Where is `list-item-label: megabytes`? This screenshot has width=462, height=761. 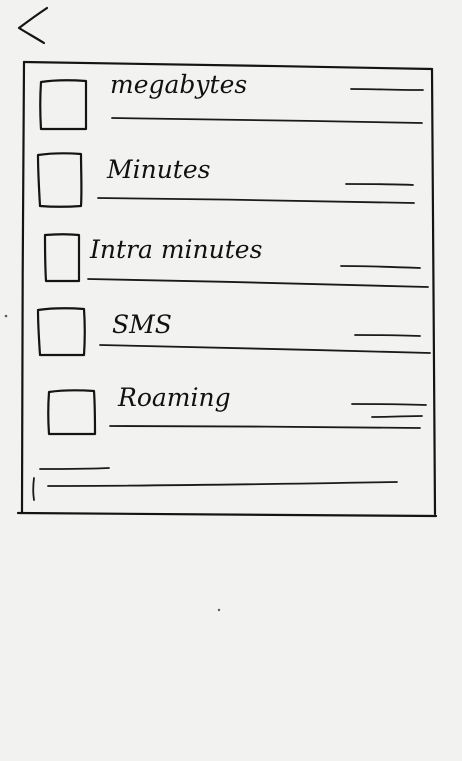
list-item-label: megabytes is located at coordinates (178, 84).